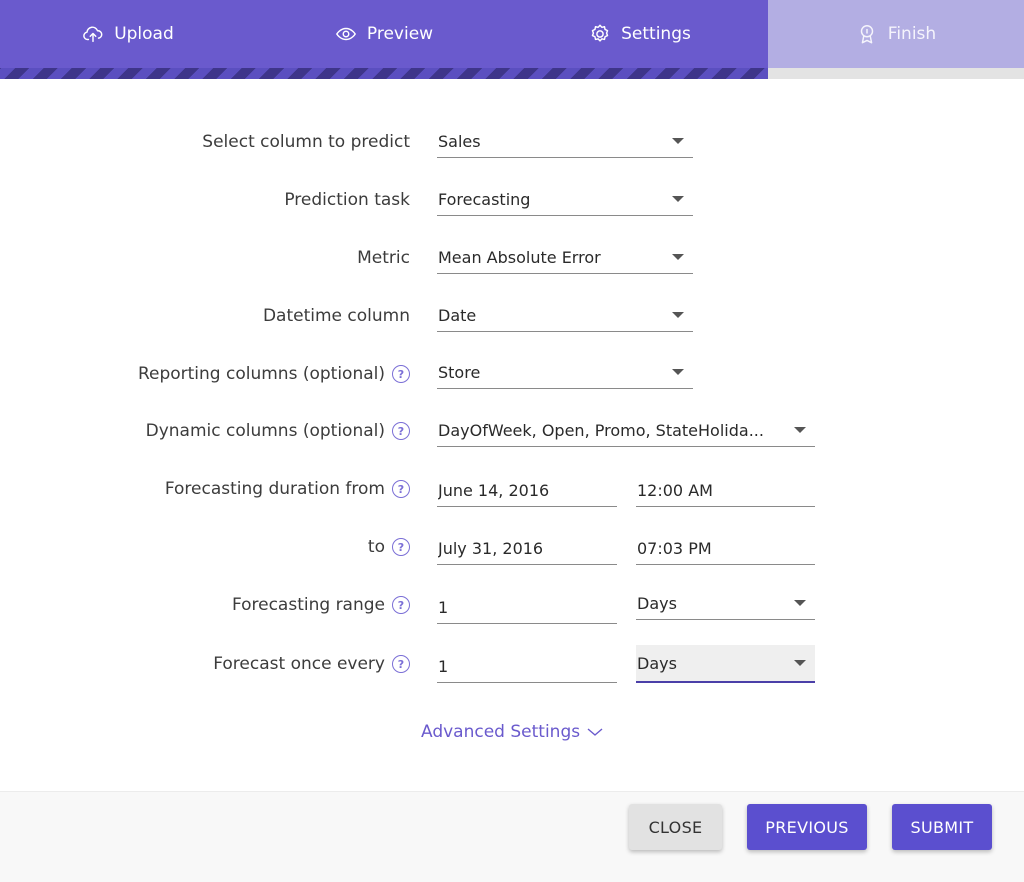 The height and width of the screenshot is (882, 1024). I want to click on label-dynamic-columns: Dynamic columns (optional) ?, so click(278, 431).